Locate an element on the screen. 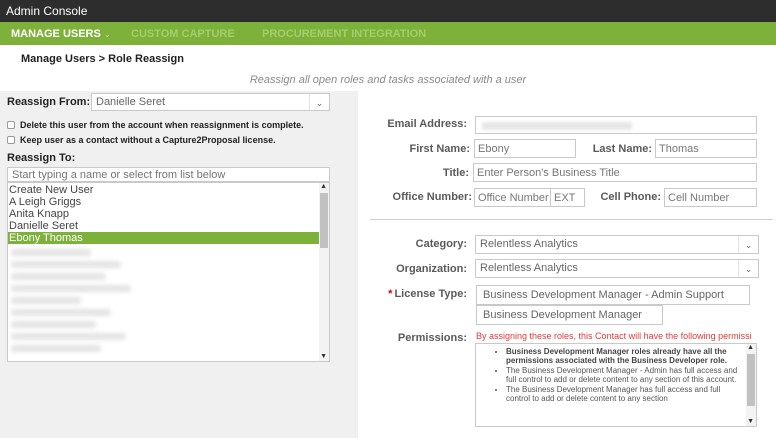  reassign-from-select: Danielle Seret ⌄ is located at coordinates (210, 102).